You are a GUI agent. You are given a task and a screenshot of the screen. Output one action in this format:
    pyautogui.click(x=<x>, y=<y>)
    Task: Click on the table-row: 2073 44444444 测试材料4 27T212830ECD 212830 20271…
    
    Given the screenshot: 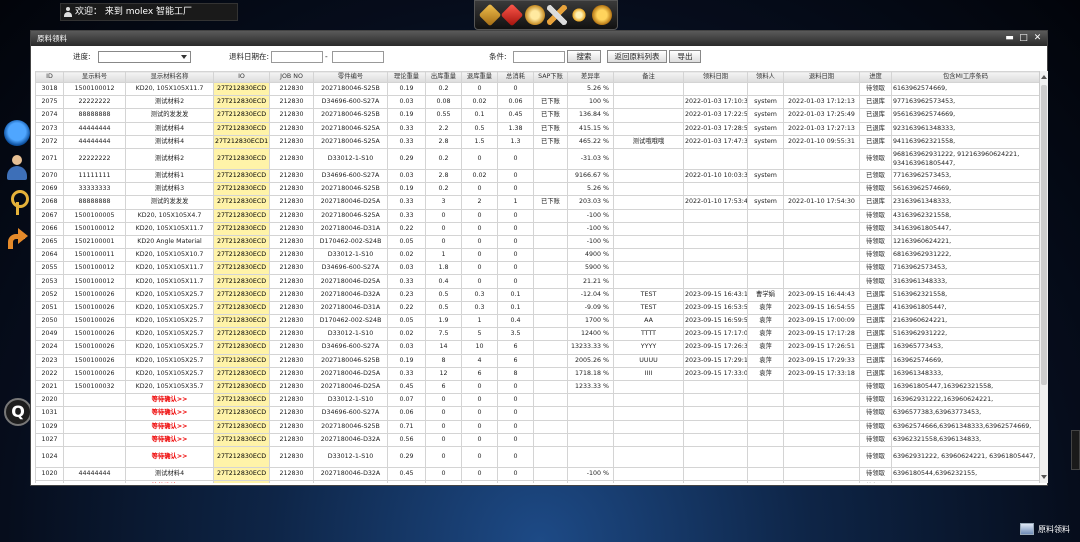 What is the action you would take?
    pyautogui.click(x=537, y=128)
    